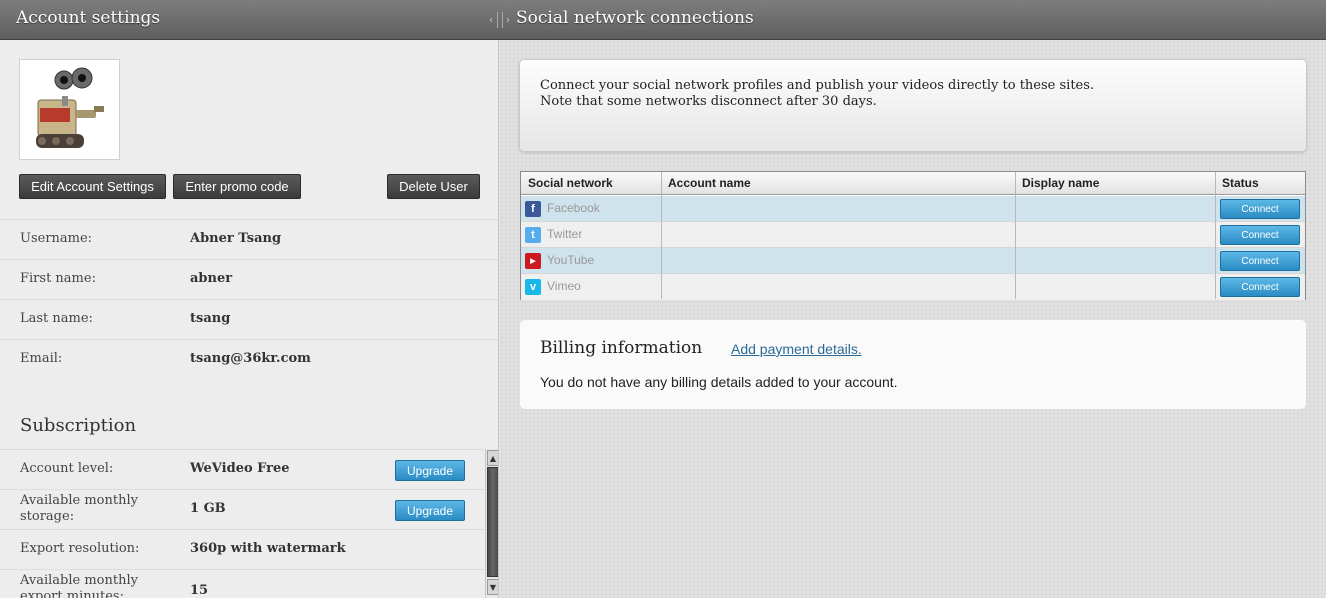  I want to click on field-value: 15, so click(199, 590).